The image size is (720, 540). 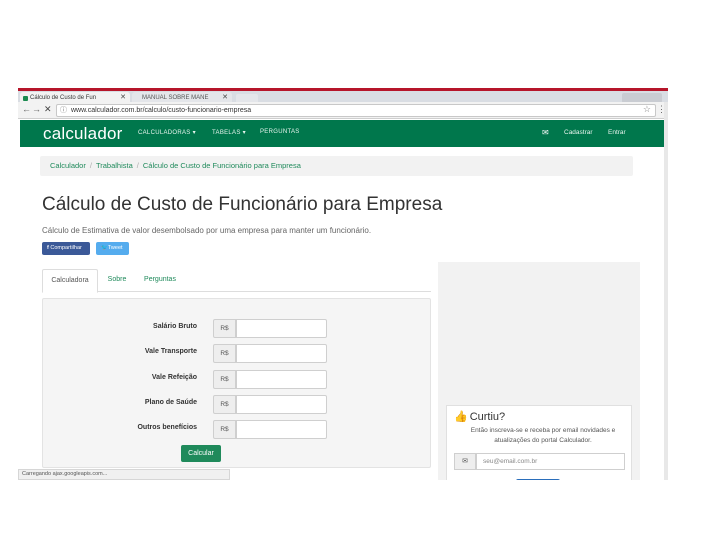 What do you see at coordinates (666, 291) in the screenshot?
I see `page-scrollbar` at bounding box center [666, 291].